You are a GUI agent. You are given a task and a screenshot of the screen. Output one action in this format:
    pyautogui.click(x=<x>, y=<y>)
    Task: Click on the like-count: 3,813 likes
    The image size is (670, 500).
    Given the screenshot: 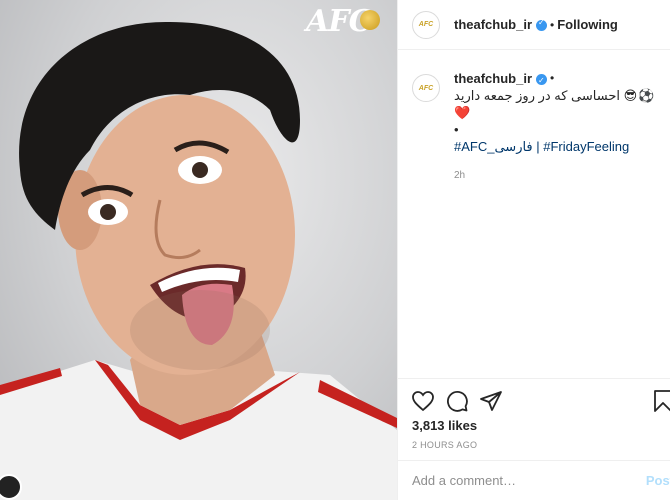 What is the action you would take?
    pyautogui.click(x=444, y=425)
    